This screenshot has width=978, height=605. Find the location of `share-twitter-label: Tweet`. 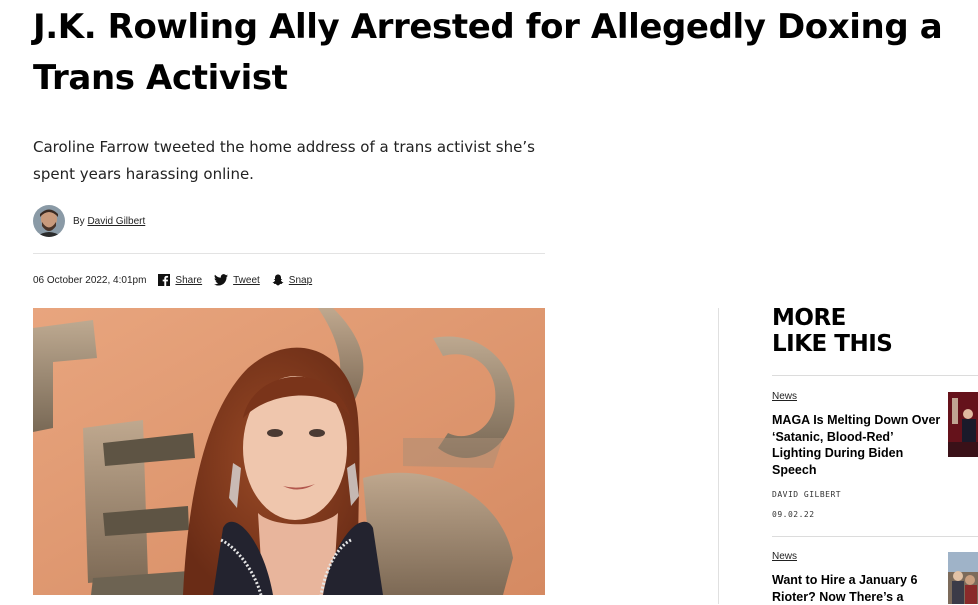

share-twitter-label: Tweet is located at coordinates (246, 280).